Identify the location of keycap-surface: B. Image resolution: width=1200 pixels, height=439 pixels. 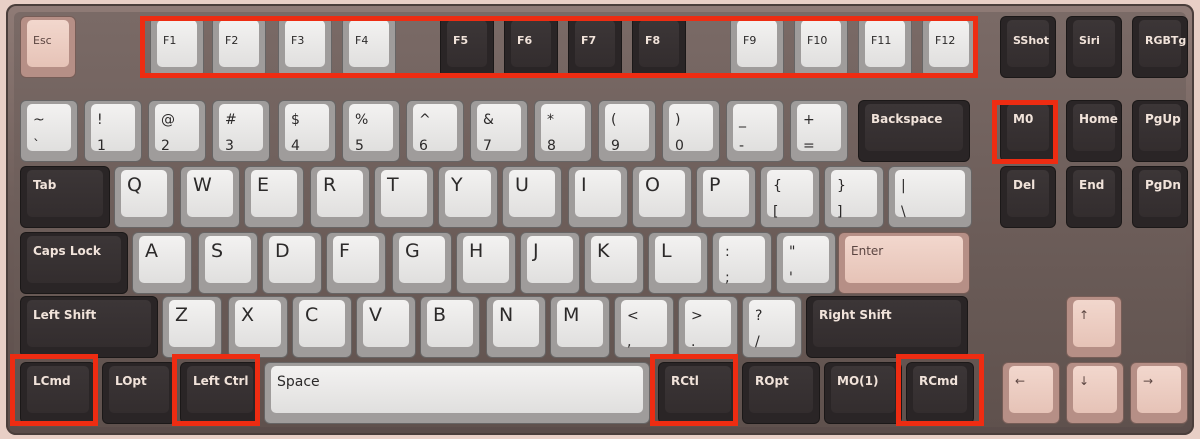
(450, 323).